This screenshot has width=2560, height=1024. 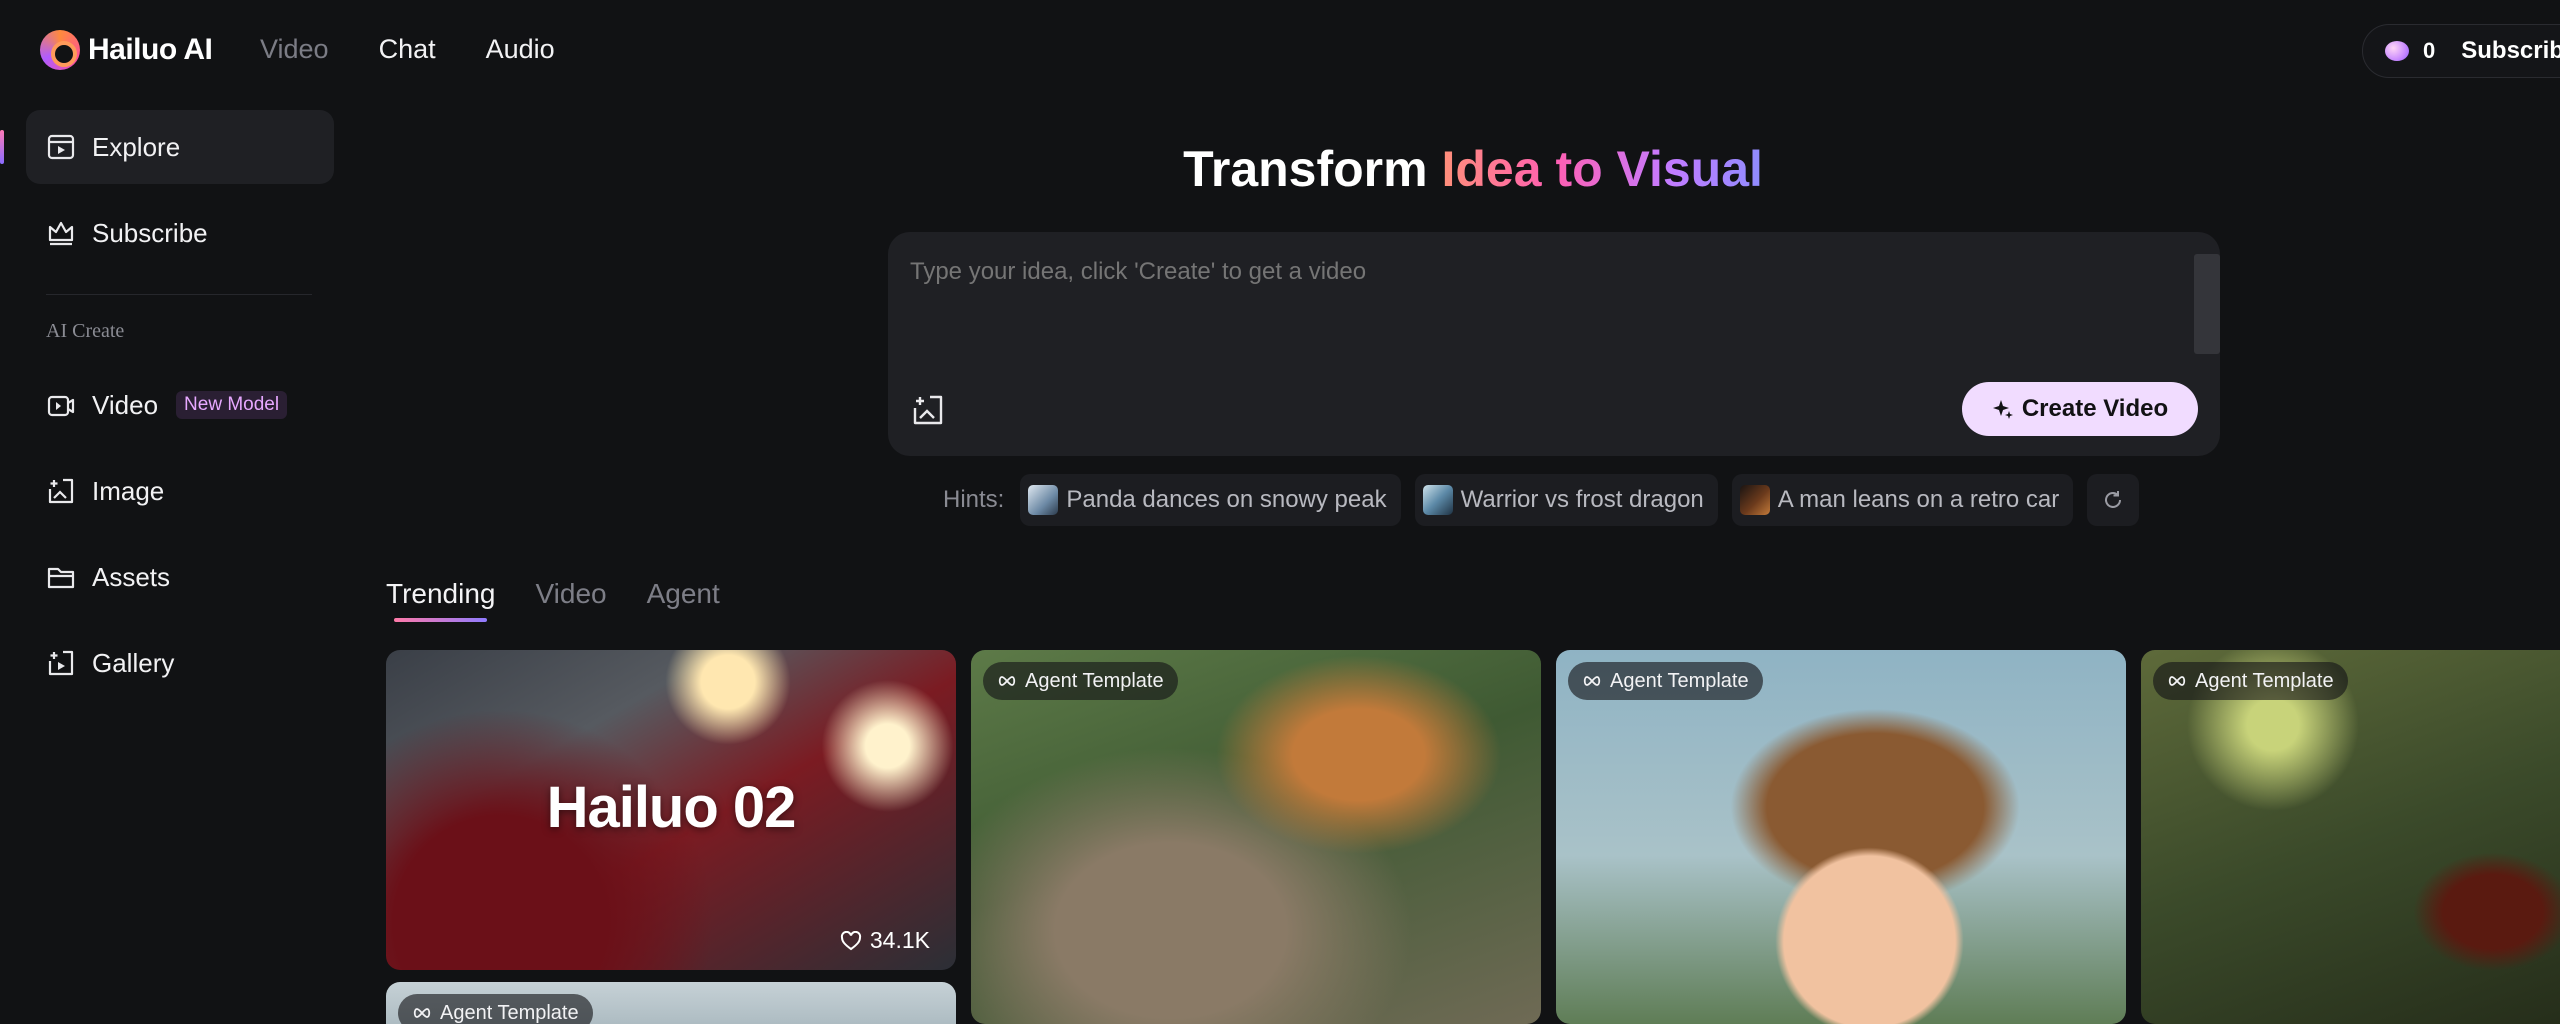 I want to click on sidebar-item-label: Gallery, so click(x=133, y=662).